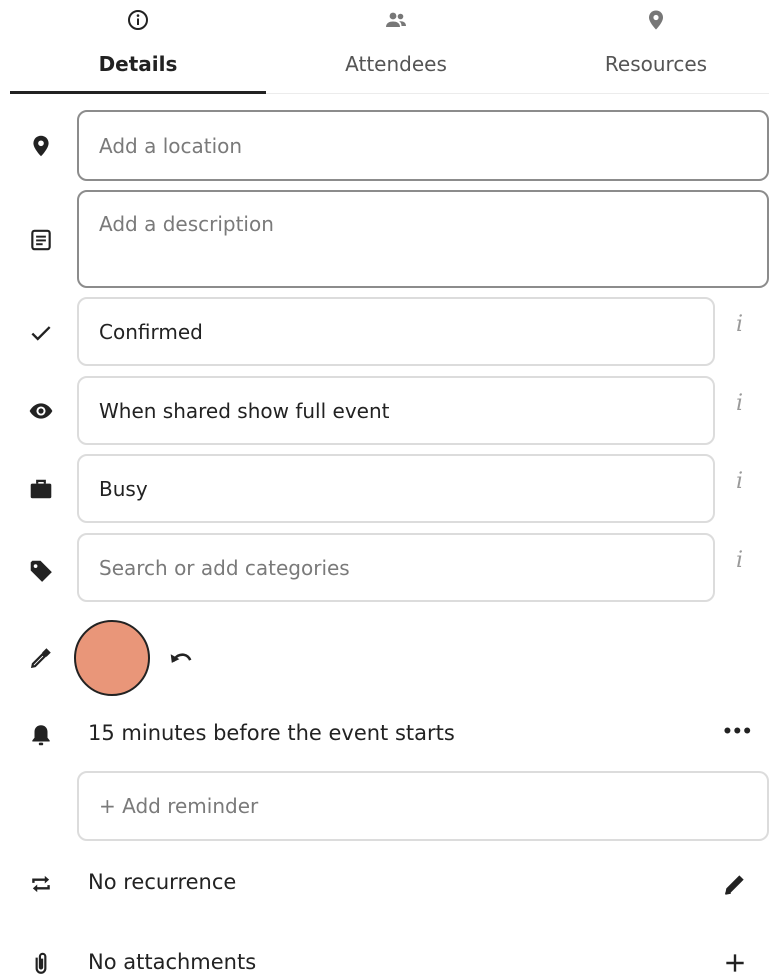  Describe the element at coordinates (41, 963) in the screenshot. I see `paperclip-icon` at that location.